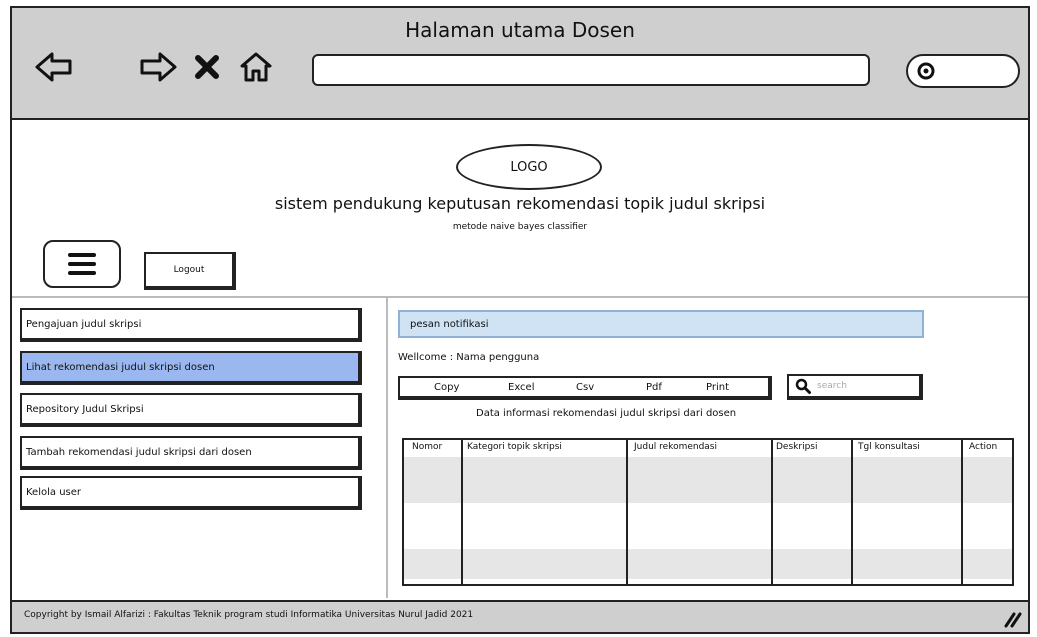 The width and height of the screenshot is (1037, 637). I want to click on header-divider, so click(520, 297).